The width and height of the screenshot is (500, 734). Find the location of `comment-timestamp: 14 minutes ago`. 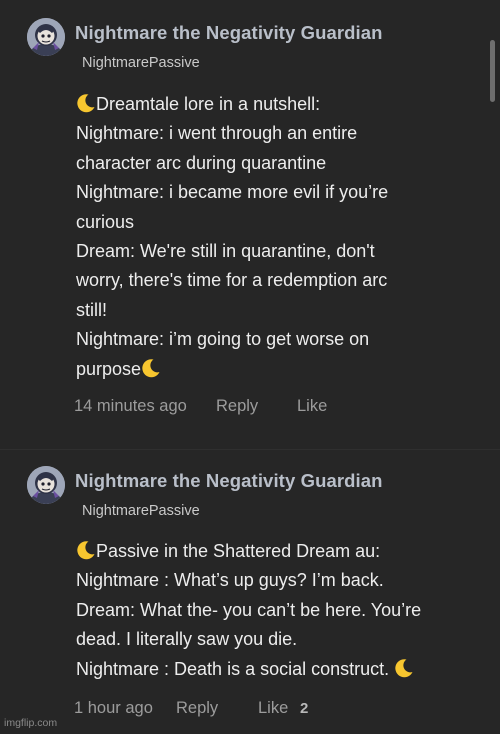

comment-timestamp: 14 minutes ago is located at coordinates (130, 406).